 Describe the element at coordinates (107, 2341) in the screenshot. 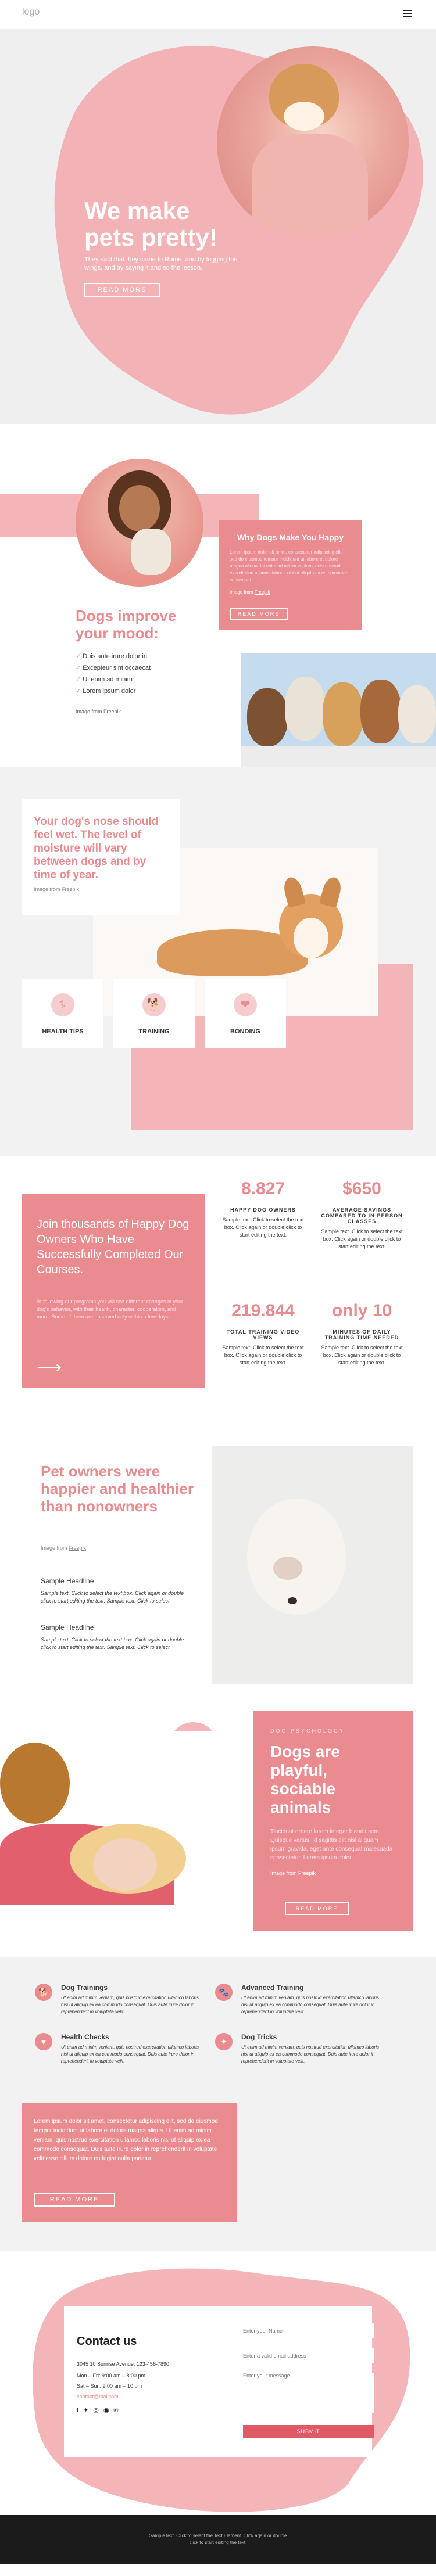

I see `contact-title: Contact us` at that location.